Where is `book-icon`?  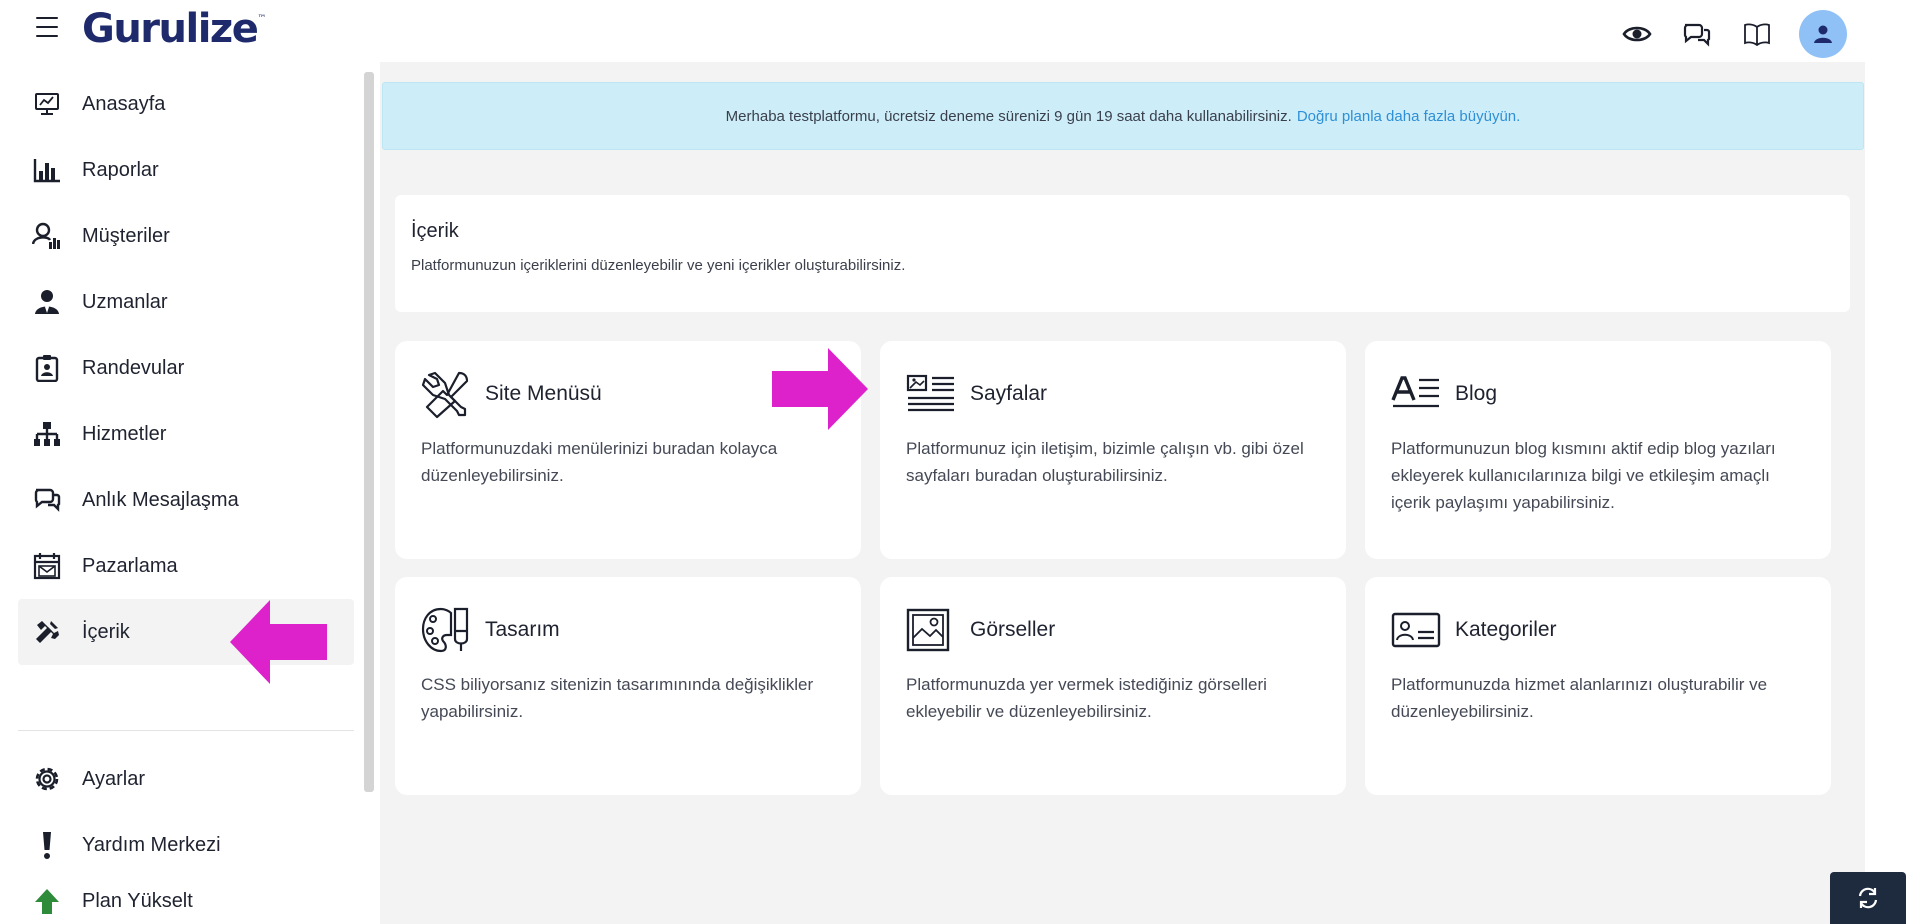
book-icon is located at coordinates (1757, 34).